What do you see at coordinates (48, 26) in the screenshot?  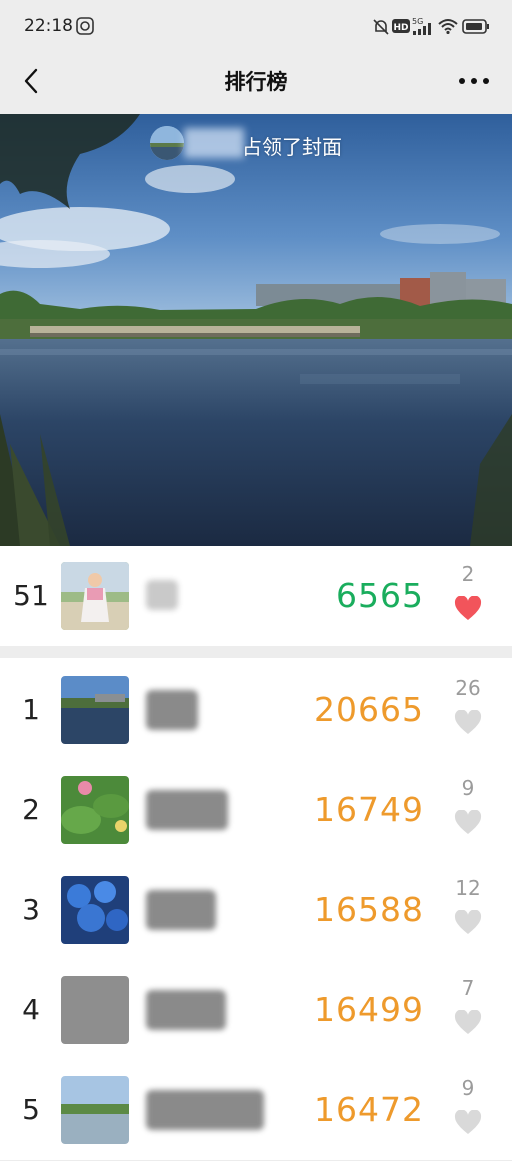 I see `status-time: 22:18` at bounding box center [48, 26].